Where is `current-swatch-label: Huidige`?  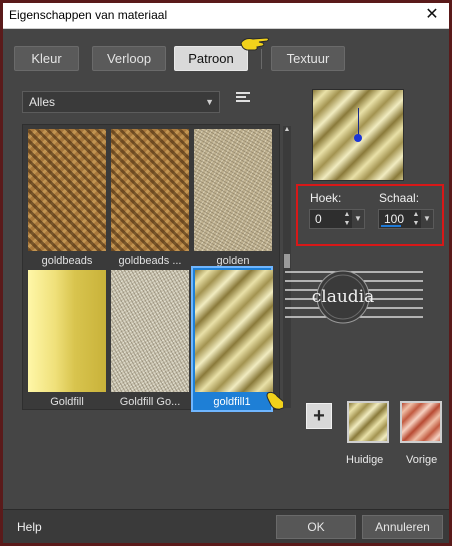
current-swatch-label: Huidige is located at coordinates (365, 460).